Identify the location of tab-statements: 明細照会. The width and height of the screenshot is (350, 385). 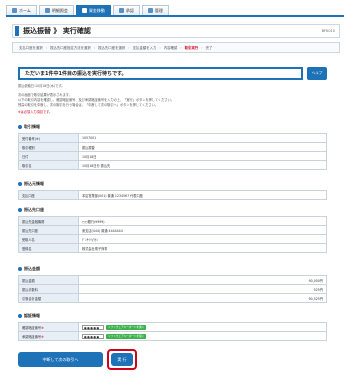
(56, 10).